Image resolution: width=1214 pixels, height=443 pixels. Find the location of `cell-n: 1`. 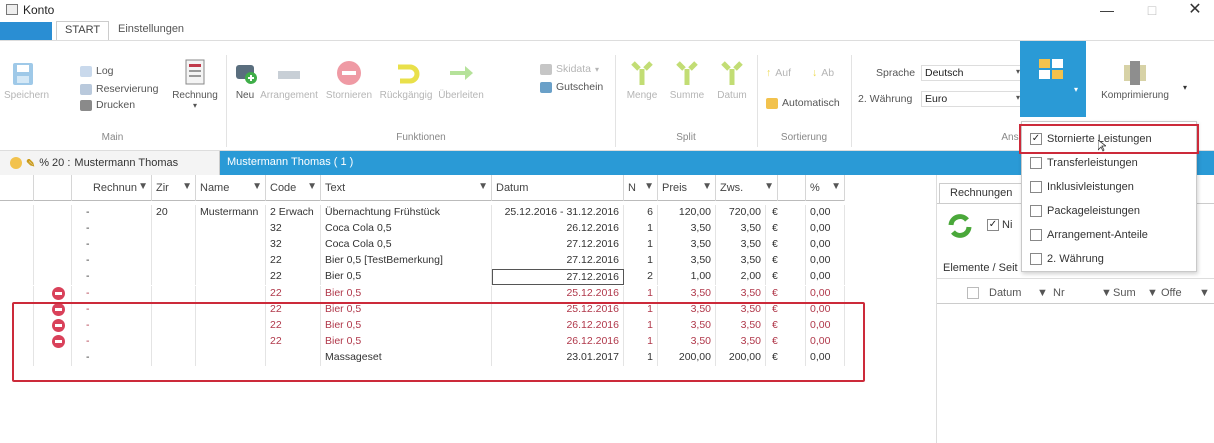

cell-n: 1 is located at coordinates (641, 229).